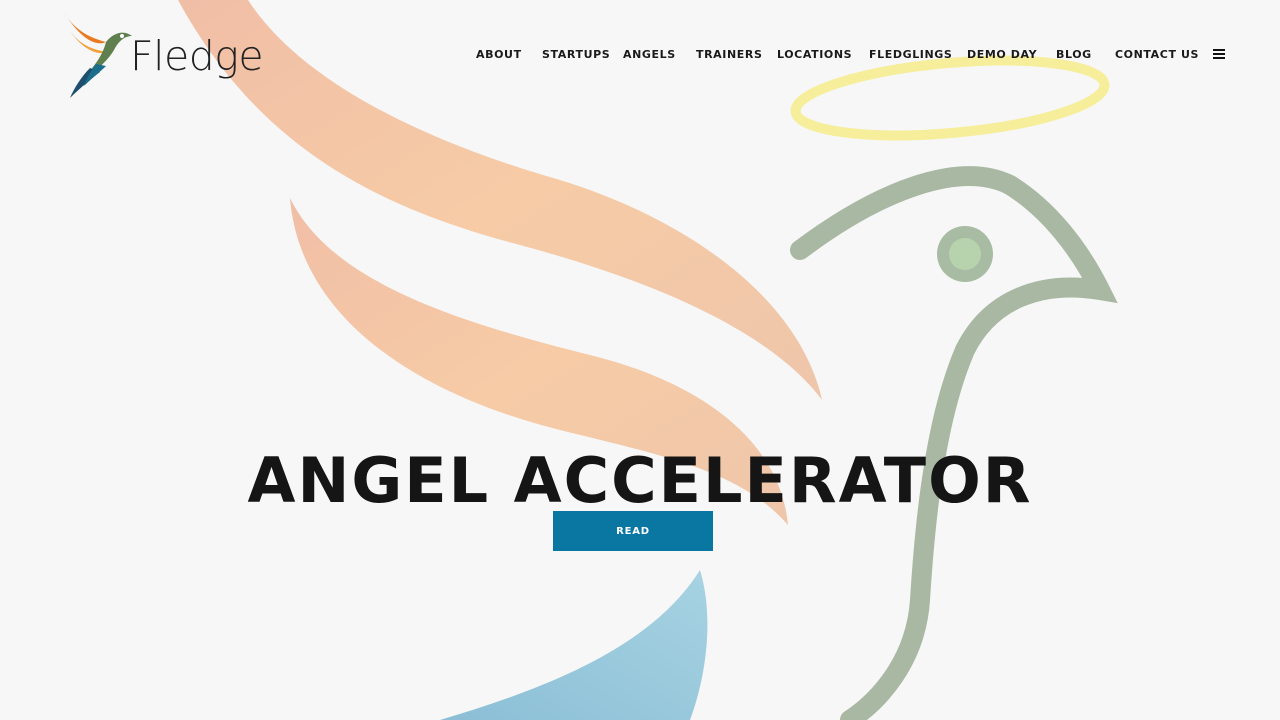 This screenshot has width=1280, height=720. I want to click on nav-item-about: ABOUT, so click(499, 54).